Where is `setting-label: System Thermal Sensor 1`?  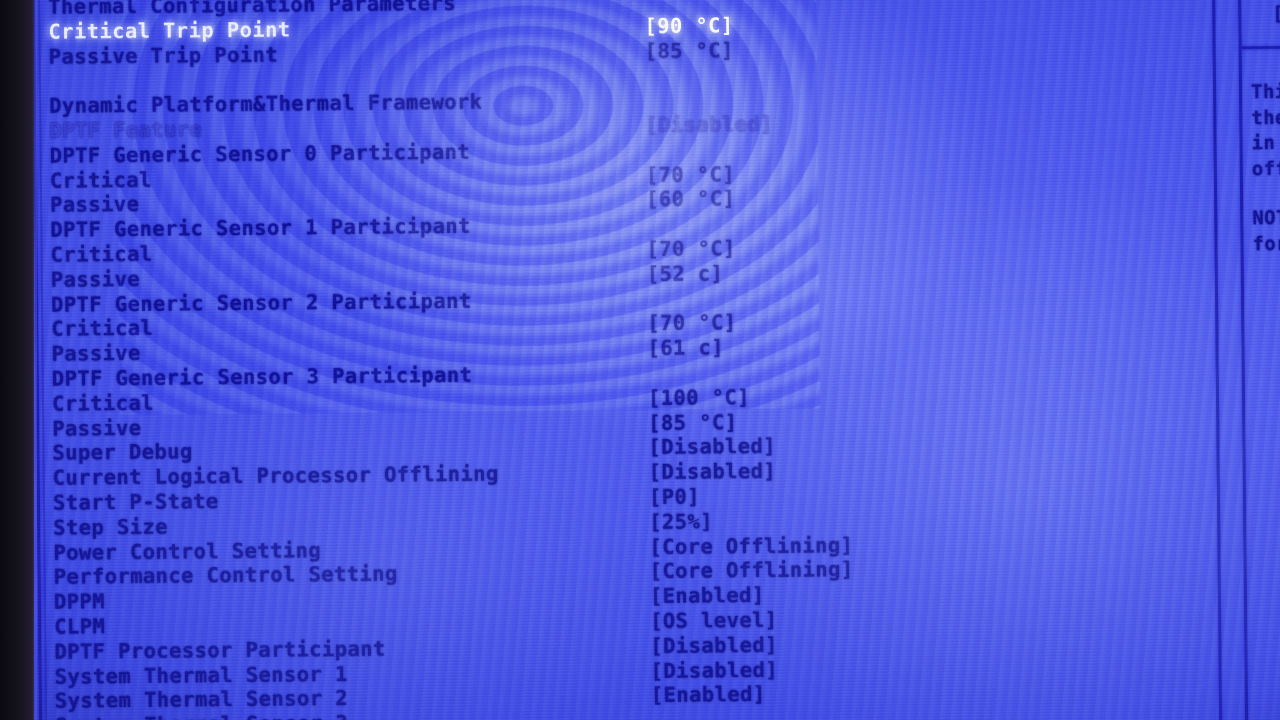
setting-label: System Thermal Sensor 1 is located at coordinates (201, 675).